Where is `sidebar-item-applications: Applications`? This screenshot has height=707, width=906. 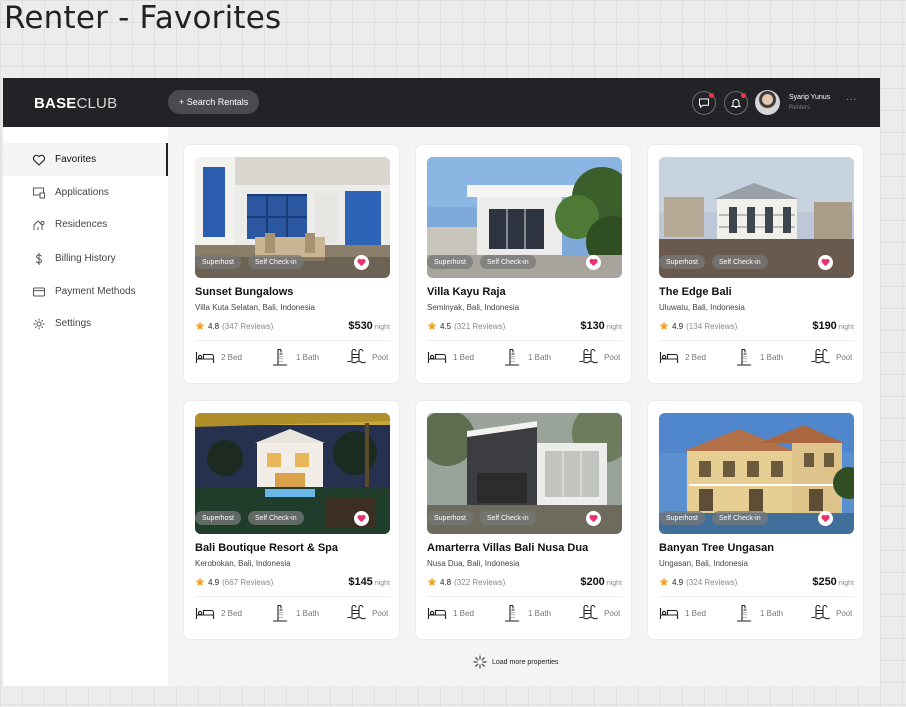 sidebar-item-applications: Applications is located at coordinates (85, 192).